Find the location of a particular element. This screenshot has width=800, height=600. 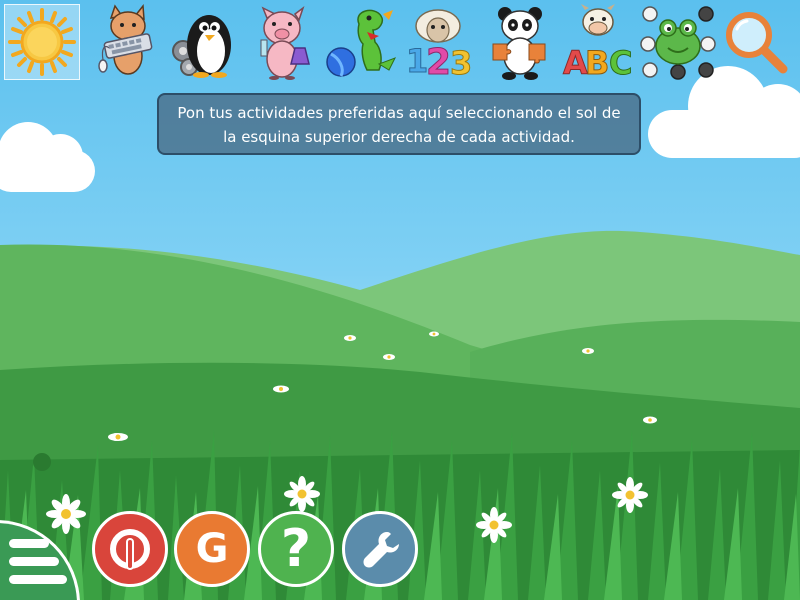

activity-strategy is located at coordinates (678, 42).